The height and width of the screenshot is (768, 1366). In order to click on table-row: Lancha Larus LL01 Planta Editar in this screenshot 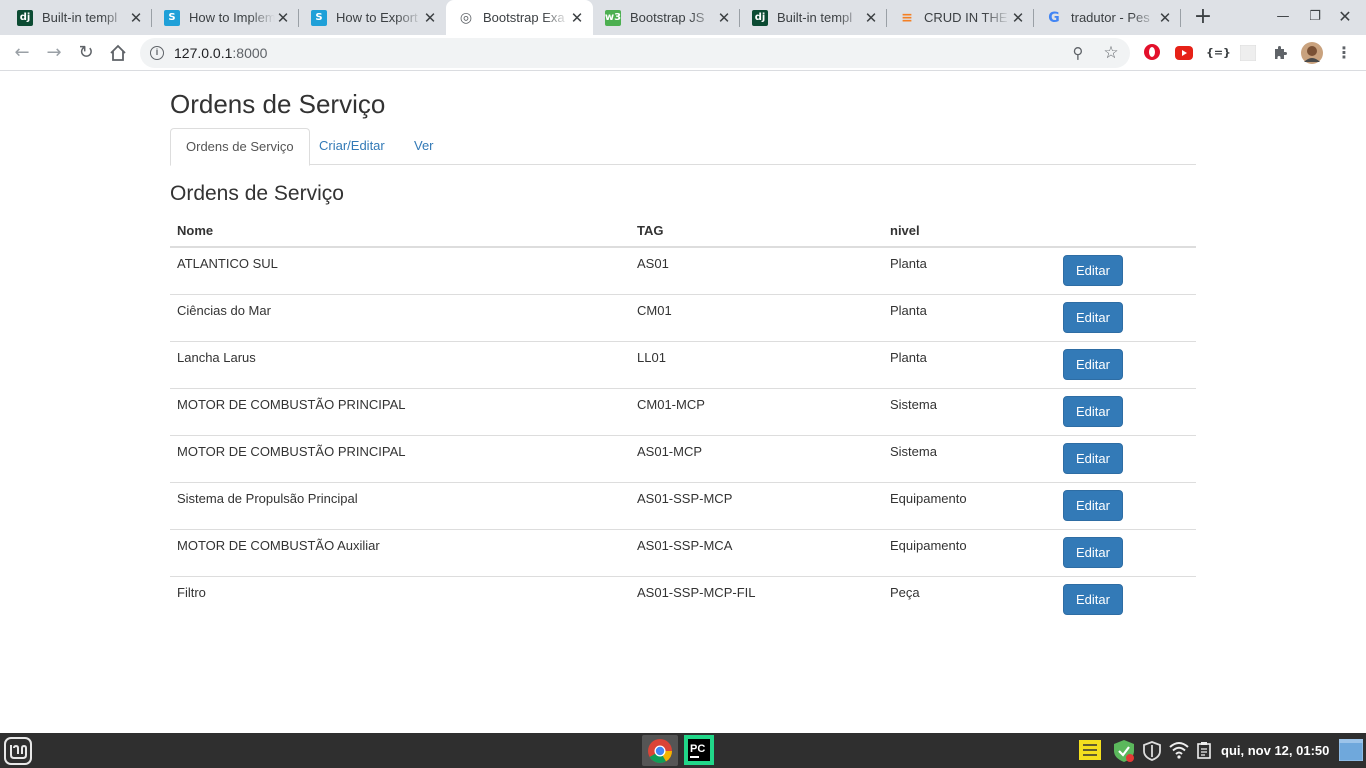, I will do `click(683, 365)`.